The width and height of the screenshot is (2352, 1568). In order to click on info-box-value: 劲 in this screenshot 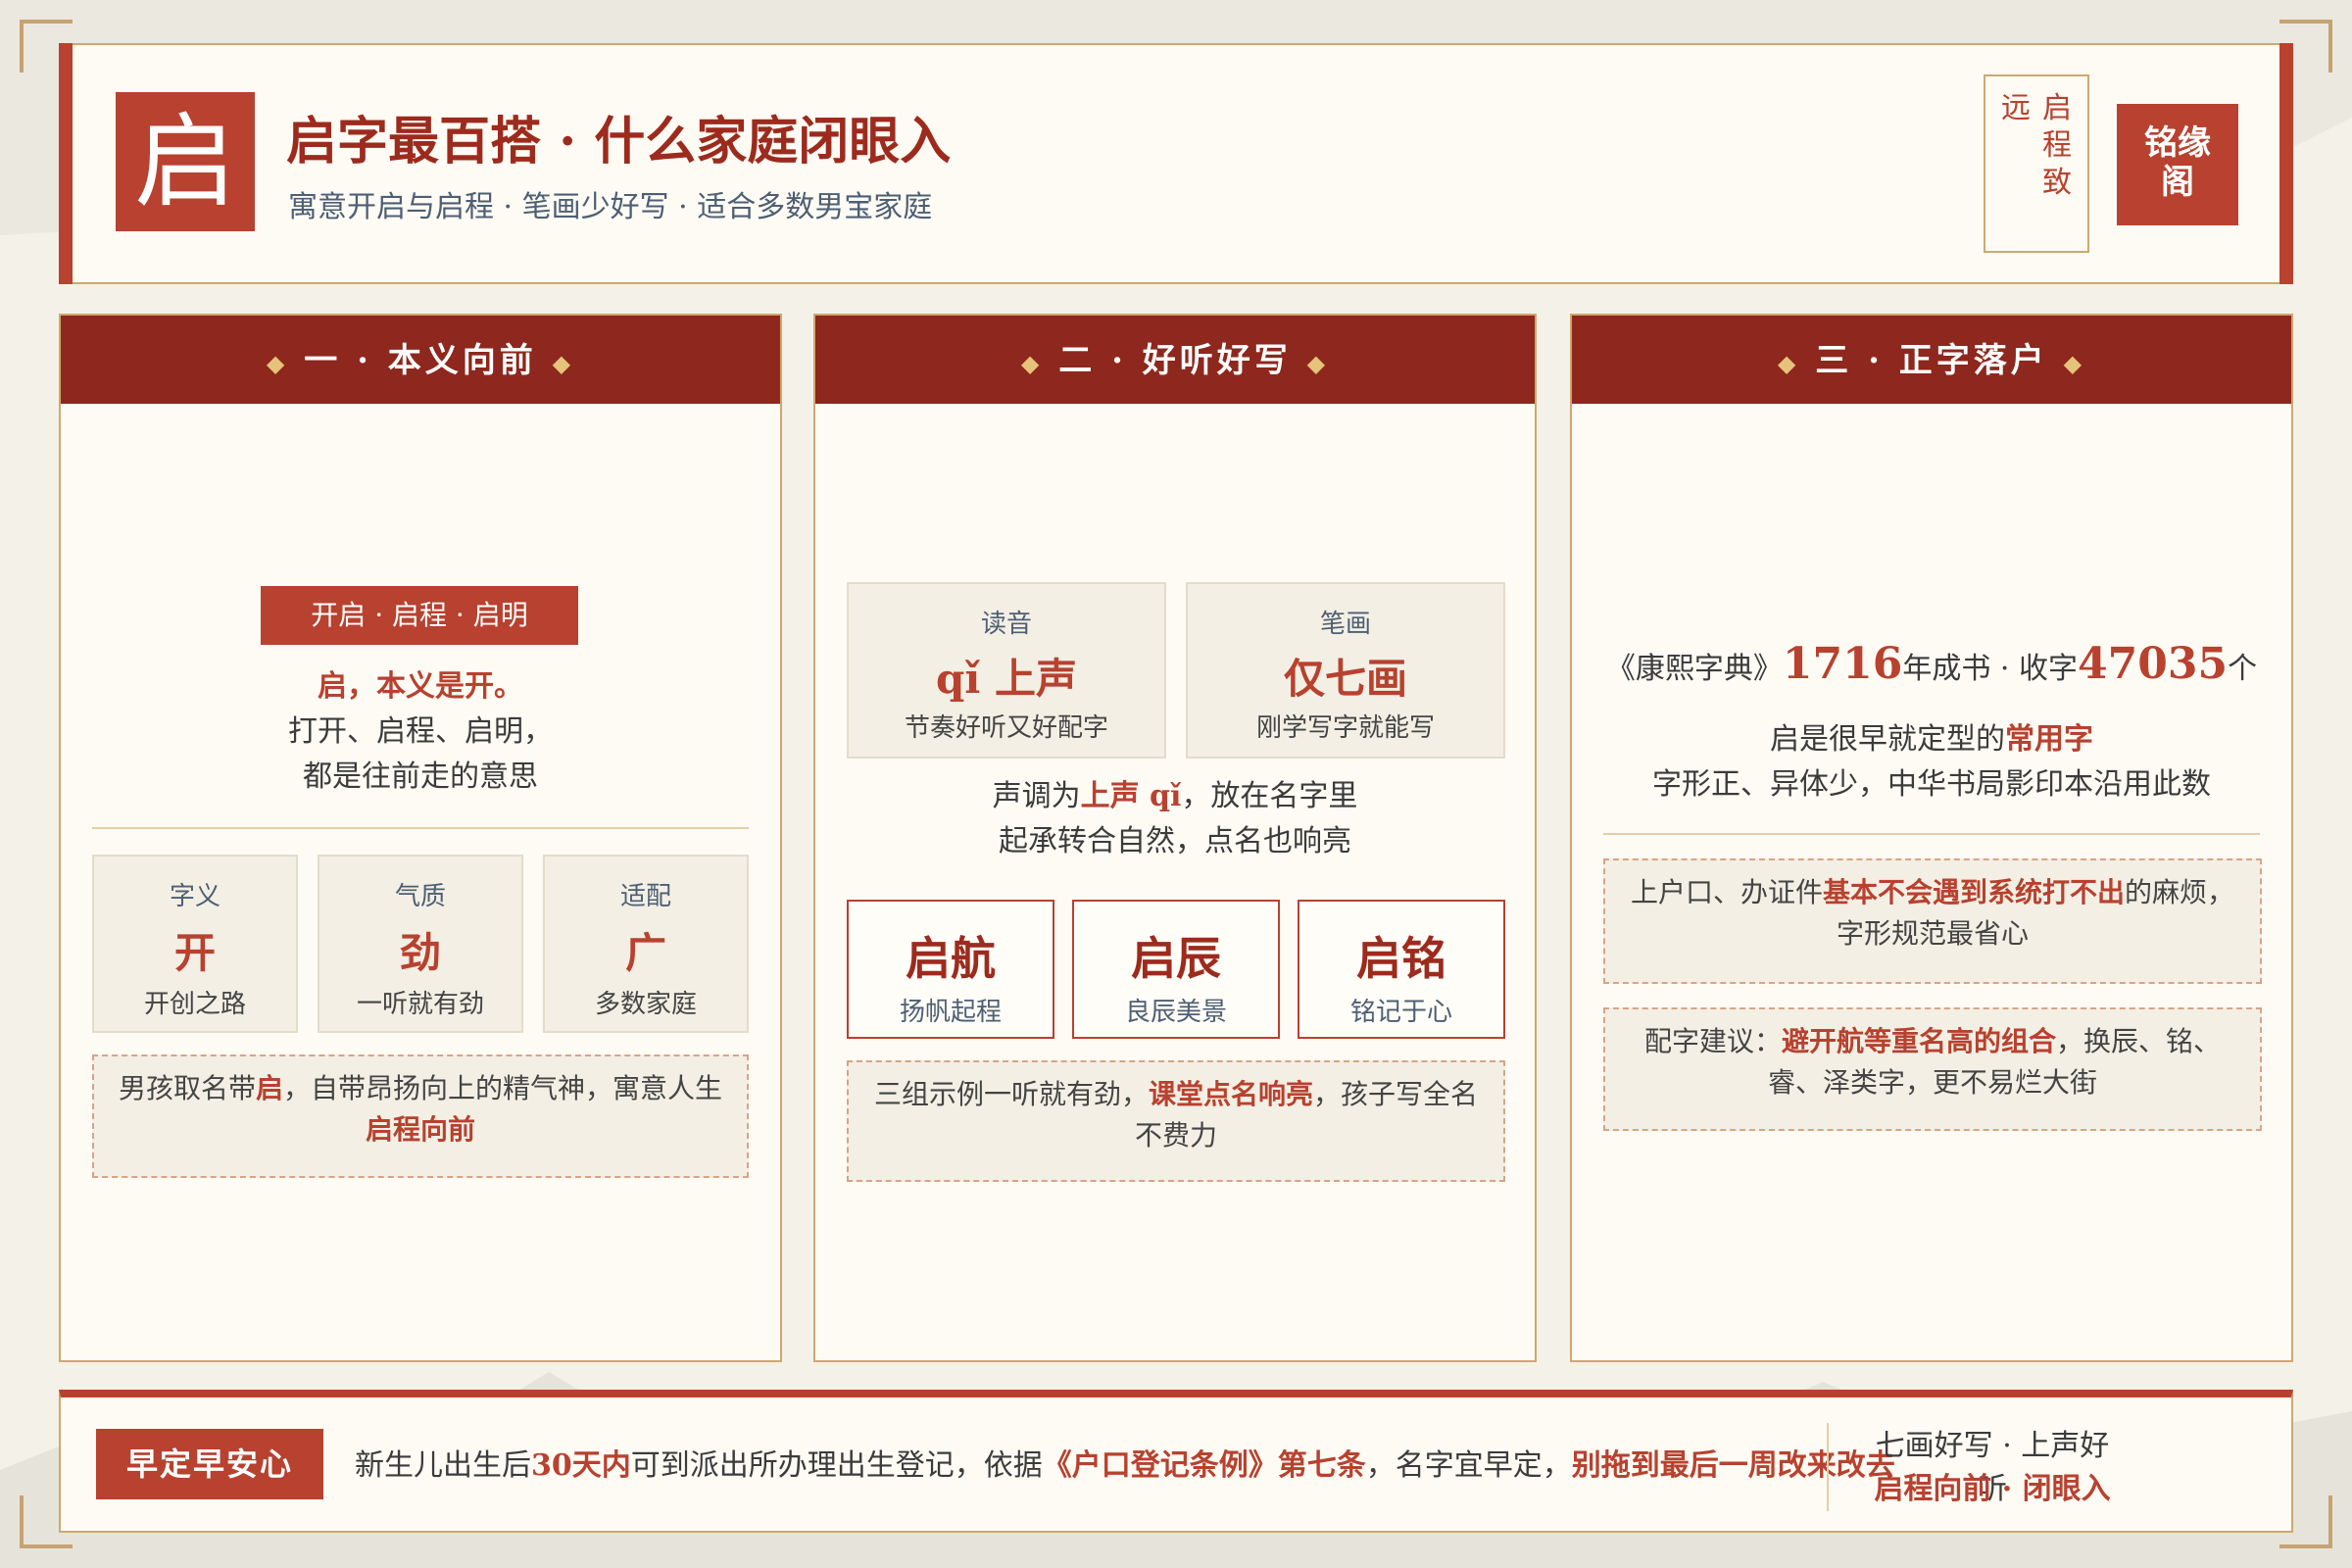, I will do `click(420, 953)`.